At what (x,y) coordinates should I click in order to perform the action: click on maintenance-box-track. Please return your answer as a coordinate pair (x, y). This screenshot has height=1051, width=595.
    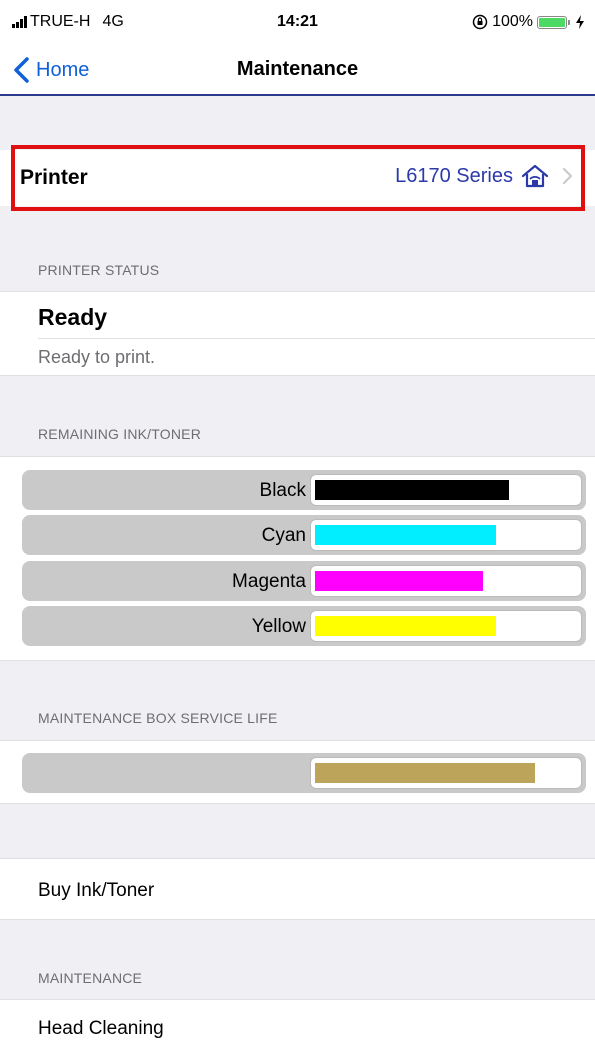
    Looking at the image, I should click on (446, 773).